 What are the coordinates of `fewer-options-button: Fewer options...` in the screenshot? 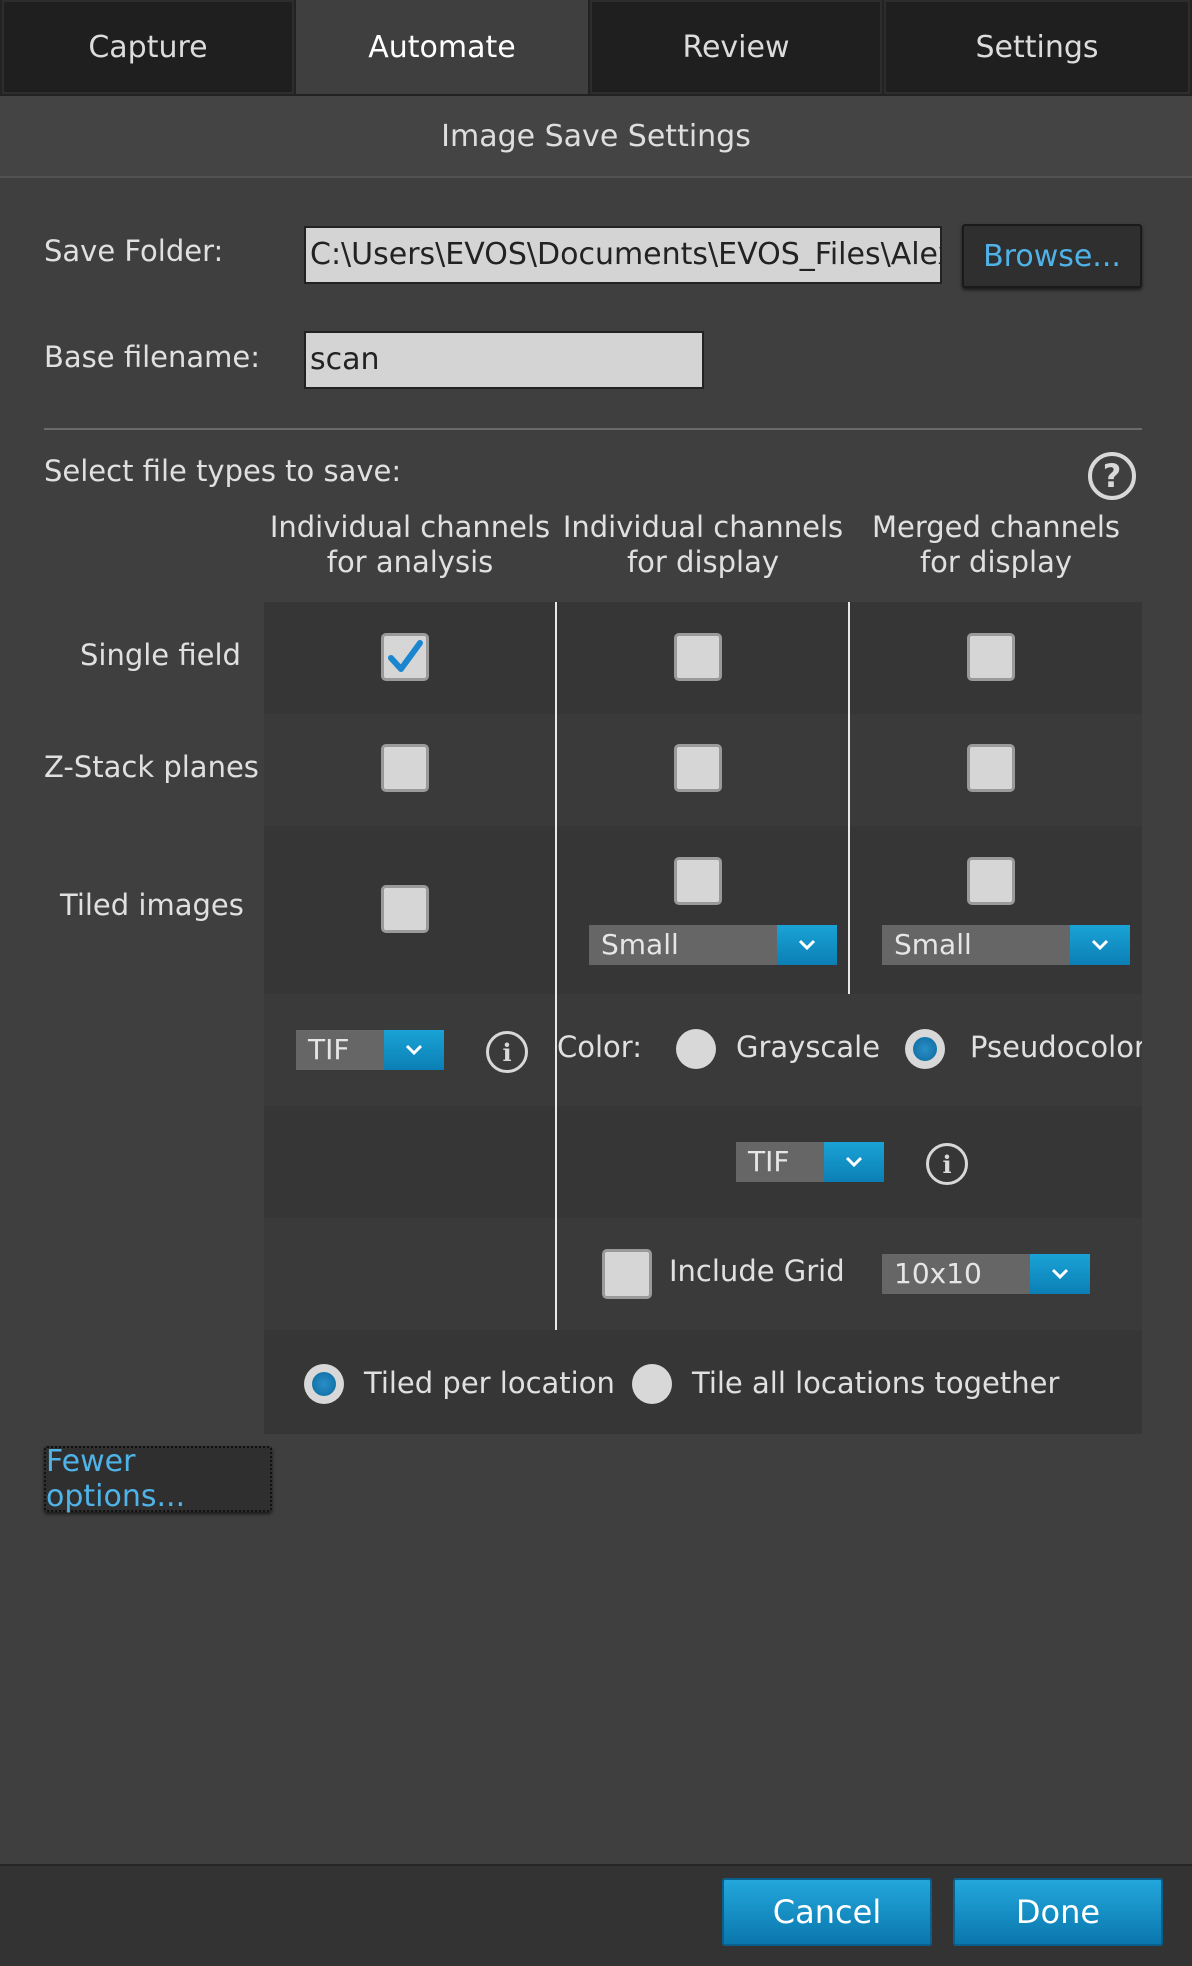 It's located at (158, 1479).